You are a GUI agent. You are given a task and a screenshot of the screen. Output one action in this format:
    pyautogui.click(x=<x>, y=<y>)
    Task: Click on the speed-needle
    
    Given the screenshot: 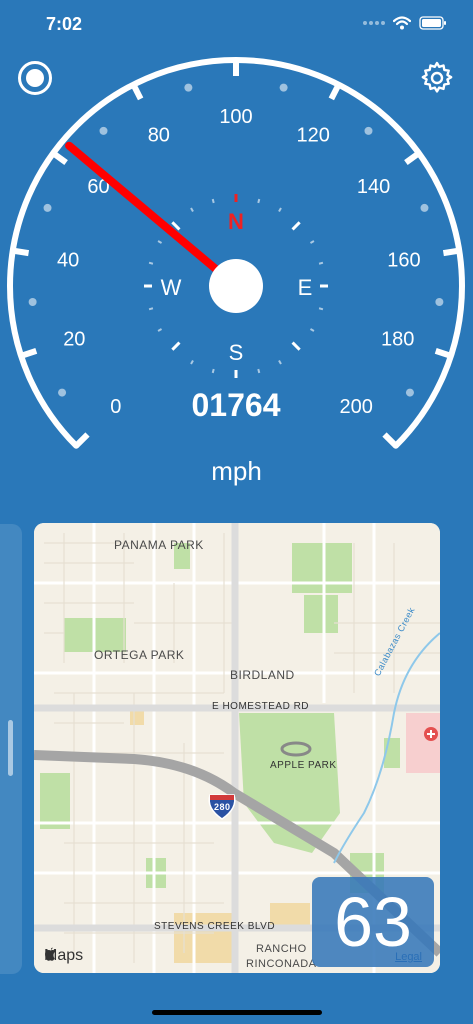 What is the action you would take?
    pyautogui.click(x=152, y=215)
    